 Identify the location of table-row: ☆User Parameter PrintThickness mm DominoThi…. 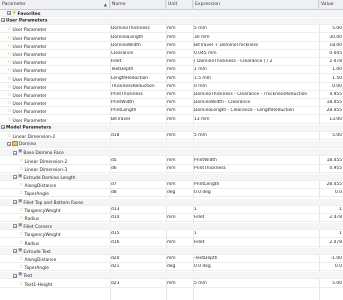
(171, 95).